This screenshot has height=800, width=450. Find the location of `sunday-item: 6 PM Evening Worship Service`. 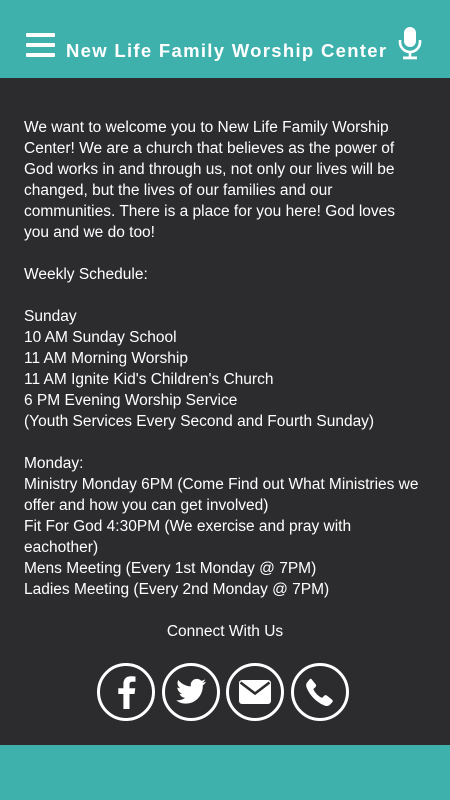

sunday-item: 6 PM Evening Worship Service is located at coordinates (131, 400).